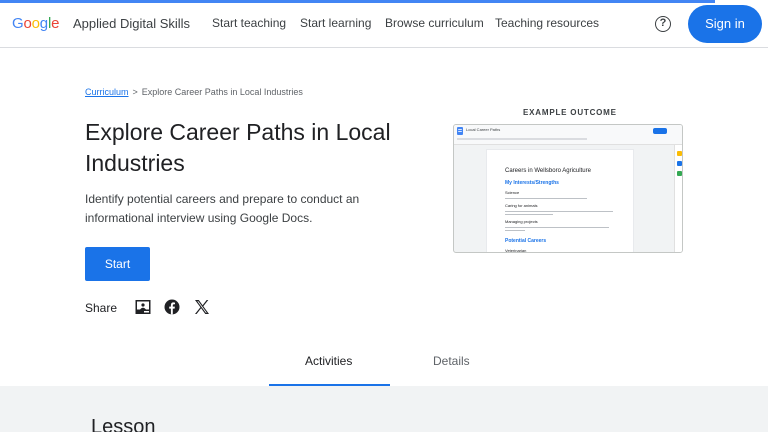 The width and height of the screenshot is (768, 432). I want to click on doc-item: Caring for animals, so click(521, 205).